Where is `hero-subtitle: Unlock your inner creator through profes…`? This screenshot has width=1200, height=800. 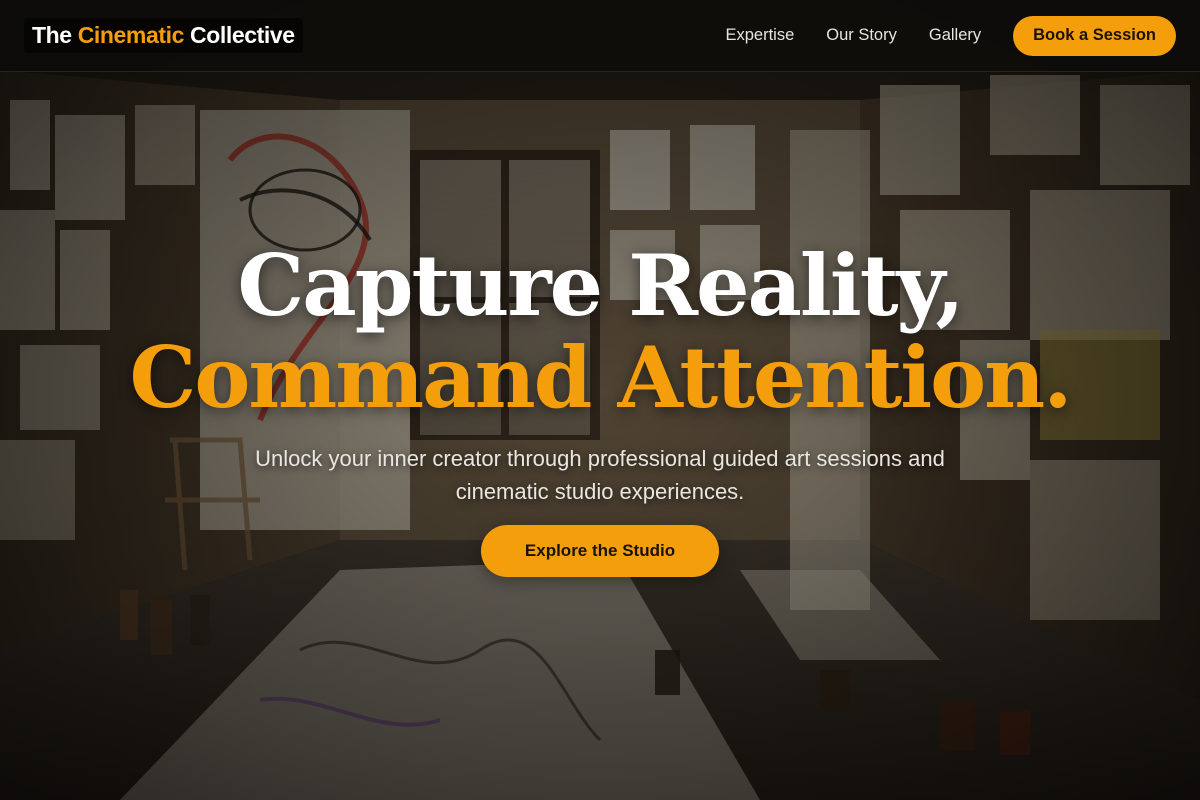 hero-subtitle: Unlock your inner creator through profes… is located at coordinates (600, 475).